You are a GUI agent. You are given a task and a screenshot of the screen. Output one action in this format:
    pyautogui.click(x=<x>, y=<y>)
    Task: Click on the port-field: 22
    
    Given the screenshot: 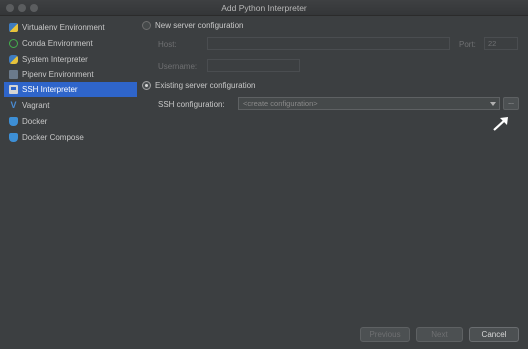 What is the action you would take?
    pyautogui.click(x=501, y=43)
    